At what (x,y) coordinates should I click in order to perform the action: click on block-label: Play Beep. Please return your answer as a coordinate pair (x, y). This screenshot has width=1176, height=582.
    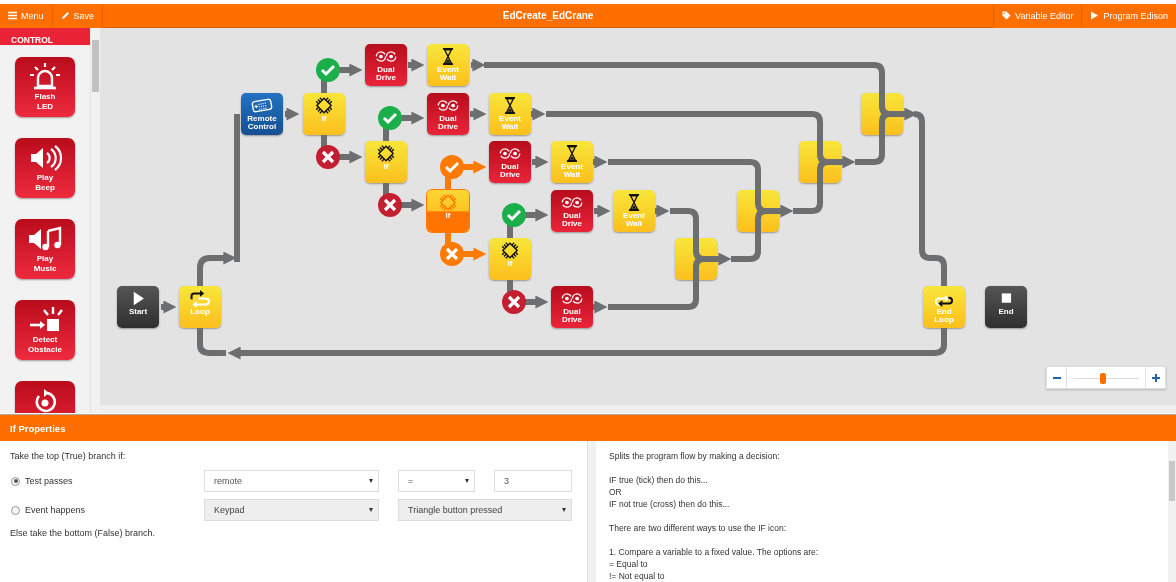
    Looking at the image, I should click on (45, 183).